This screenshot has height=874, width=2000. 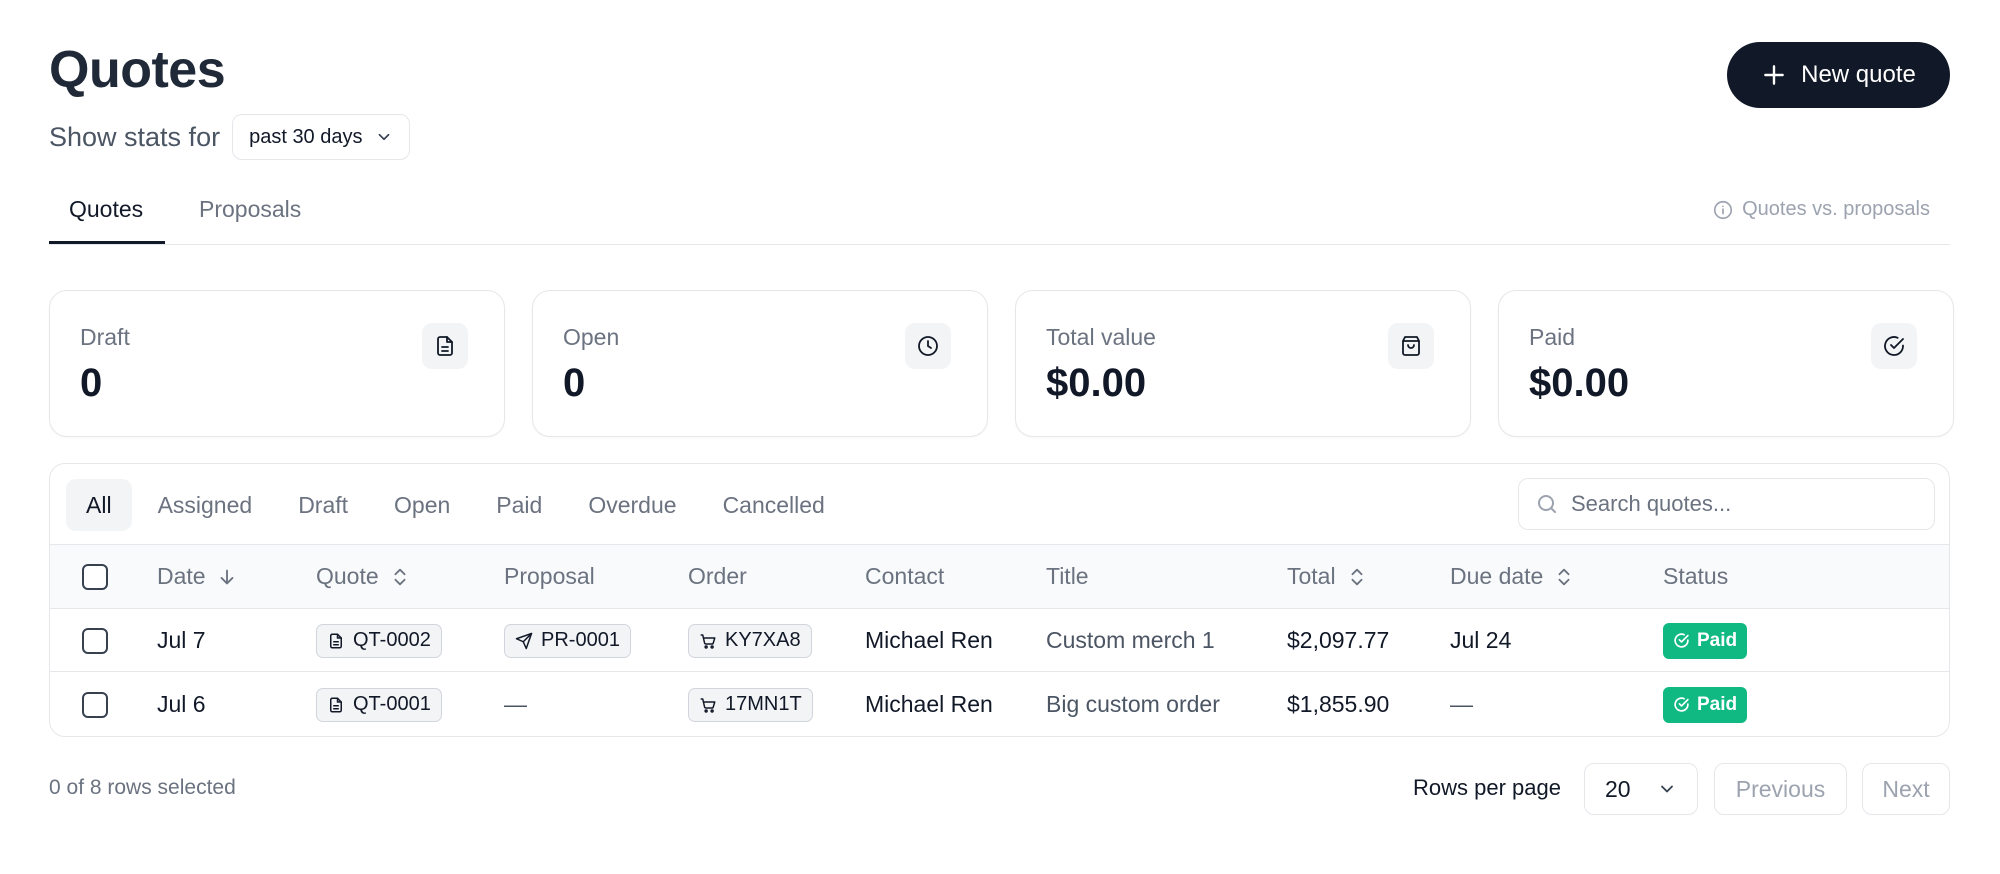 What do you see at coordinates (1338, 704) in the screenshot?
I see `total-cell: $1,855.90` at bounding box center [1338, 704].